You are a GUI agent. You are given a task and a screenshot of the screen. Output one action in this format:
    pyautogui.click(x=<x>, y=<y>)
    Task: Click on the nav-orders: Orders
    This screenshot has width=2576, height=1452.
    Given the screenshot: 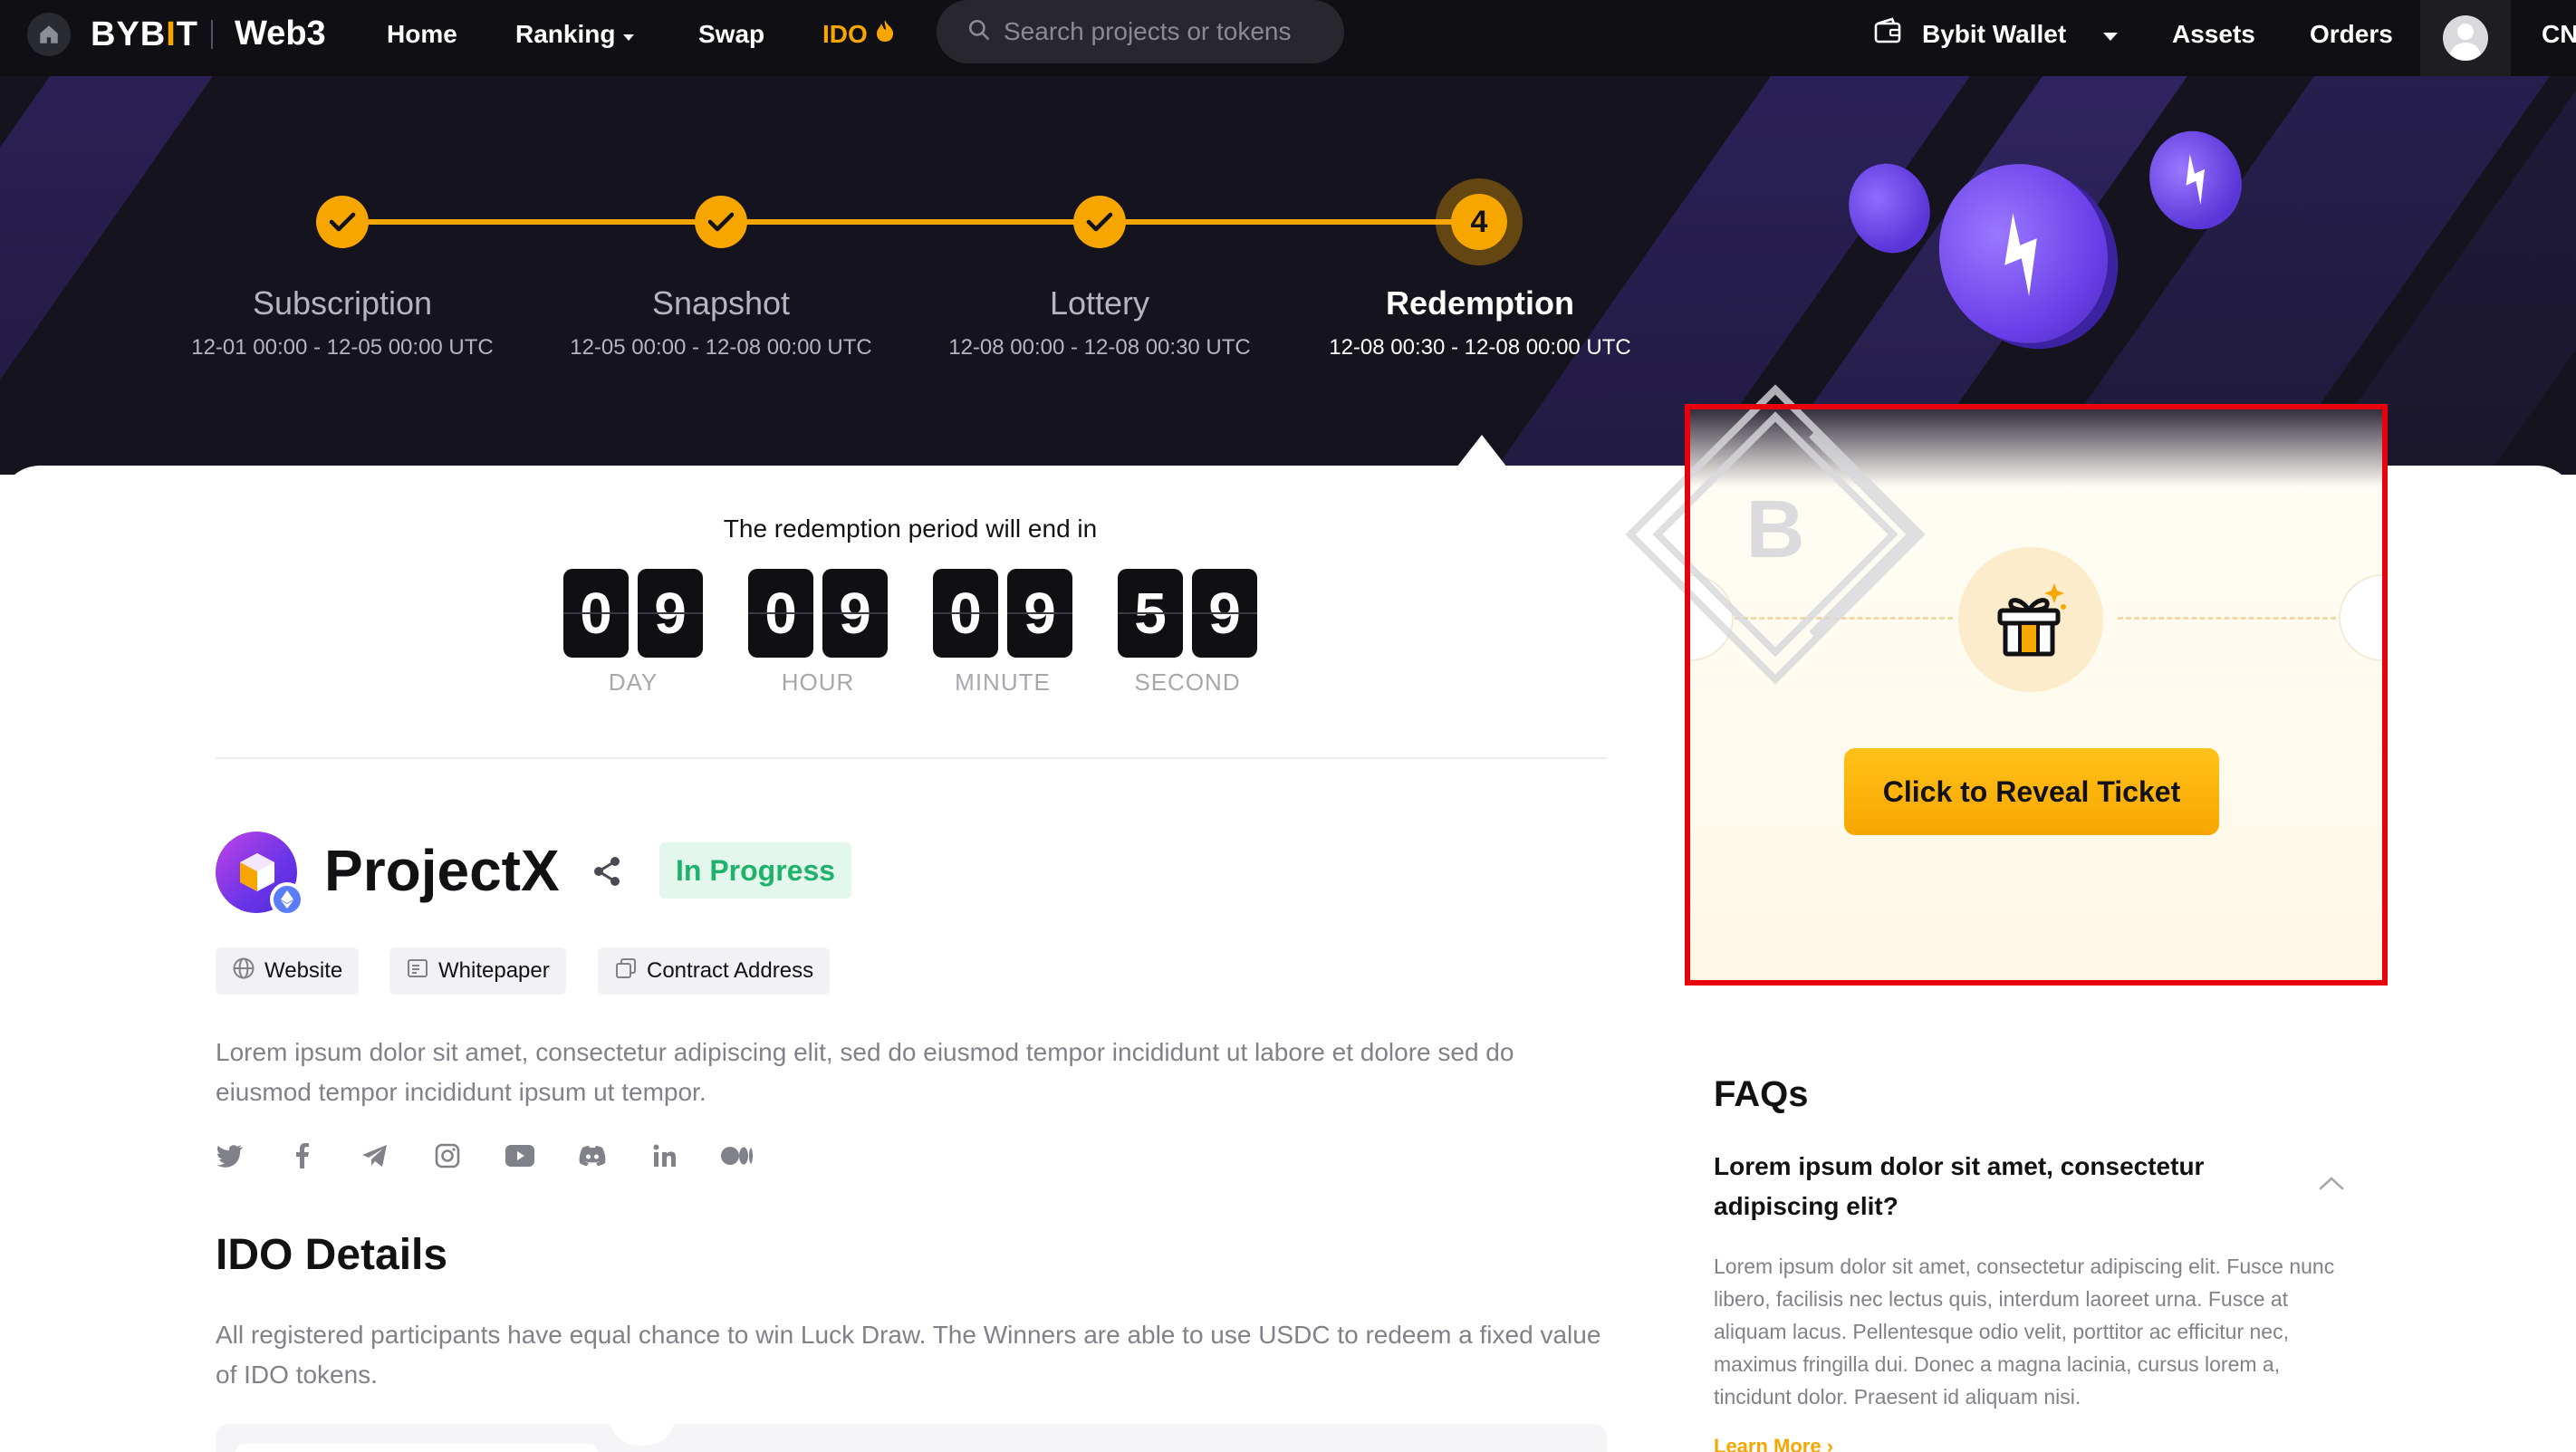 What is the action you would take?
    pyautogui.click(x=2351, y=34)
    